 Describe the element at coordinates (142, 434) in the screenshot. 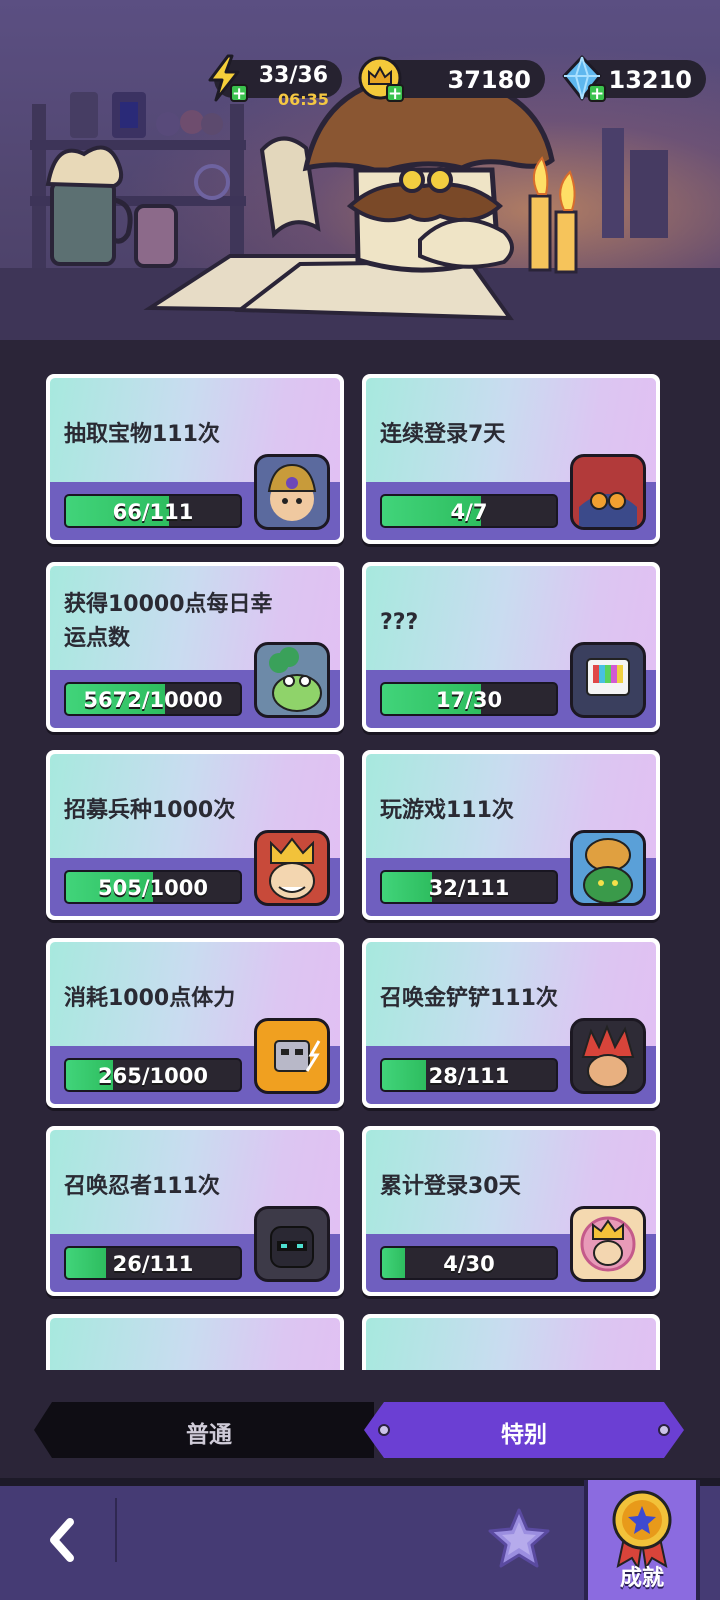

I see `achievement-title: 抽取宝物111次` at that location.